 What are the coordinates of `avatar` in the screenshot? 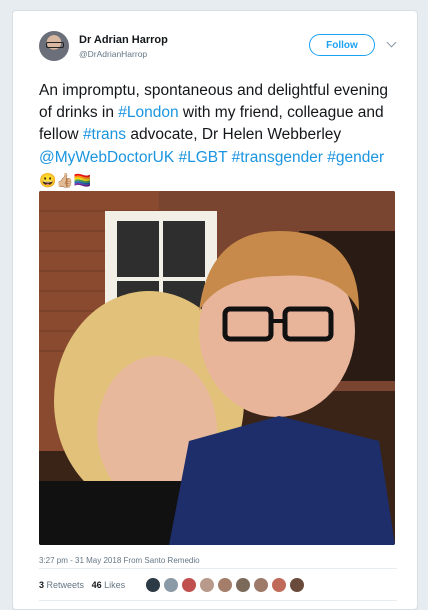 It's located at (54, 46).